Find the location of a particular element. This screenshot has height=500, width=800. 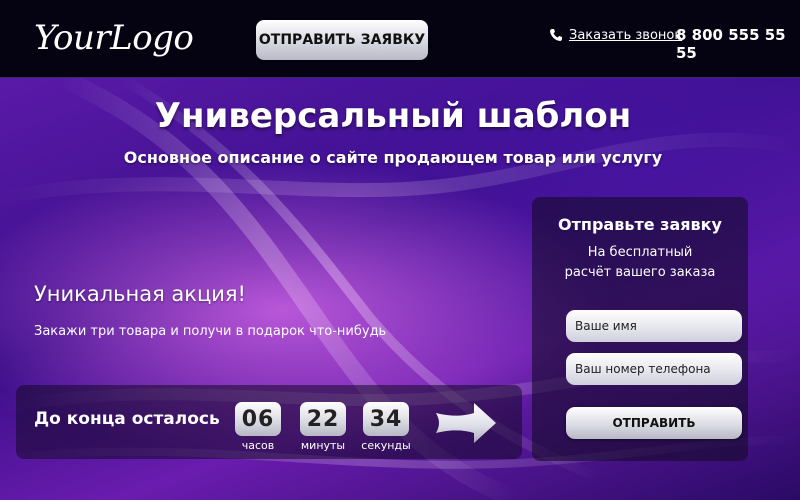

countdown-minutes-label: минуты is located at coordinates (323, 445).